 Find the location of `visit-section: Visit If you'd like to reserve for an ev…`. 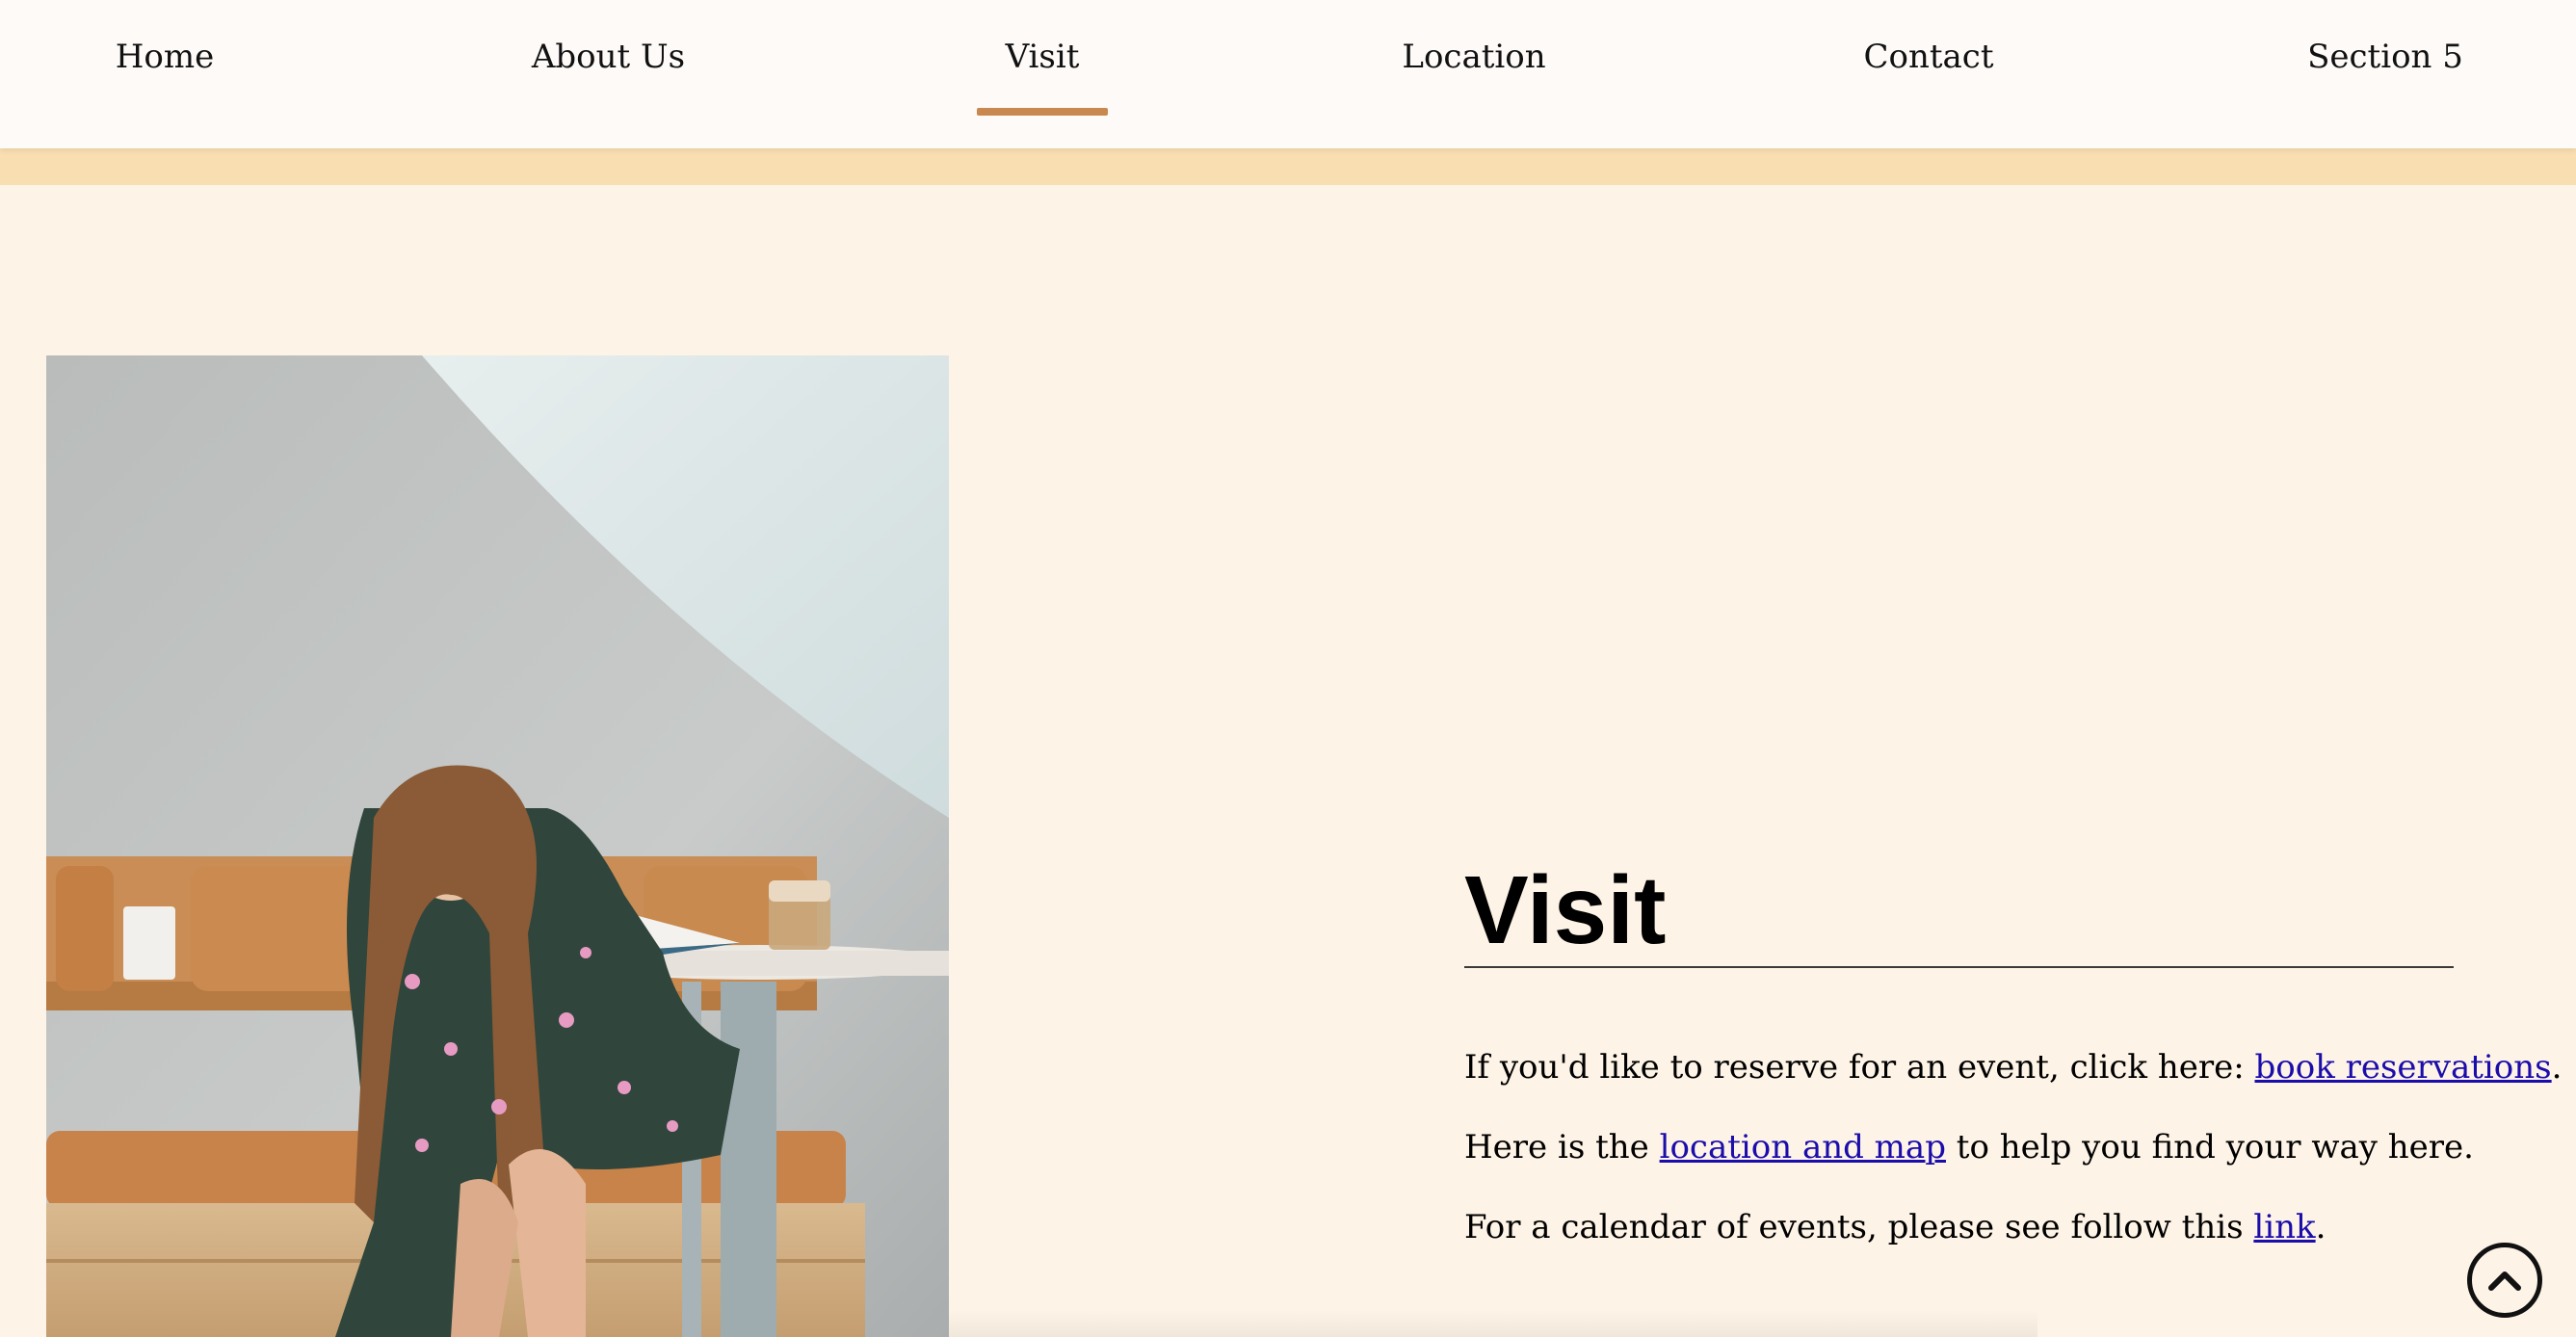

visit-section: Visit If you'd like to reserve for an ev… is located at coordinates (2013, 1051).